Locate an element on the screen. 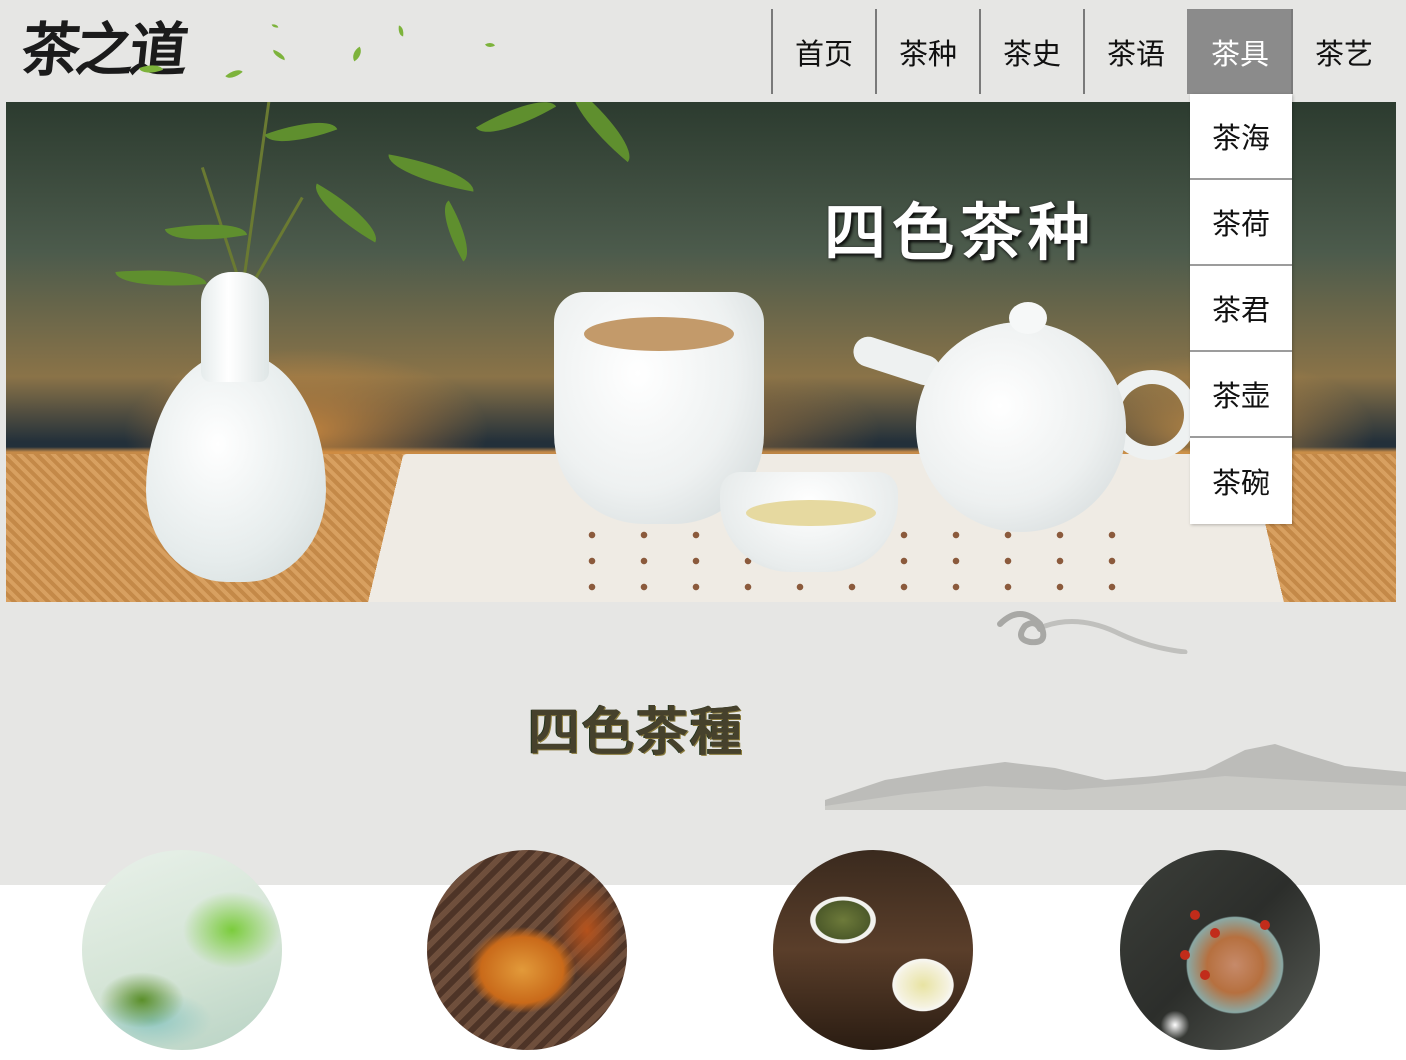  dropdown-label: 茶荷 is located at coordinates (1240, 224).